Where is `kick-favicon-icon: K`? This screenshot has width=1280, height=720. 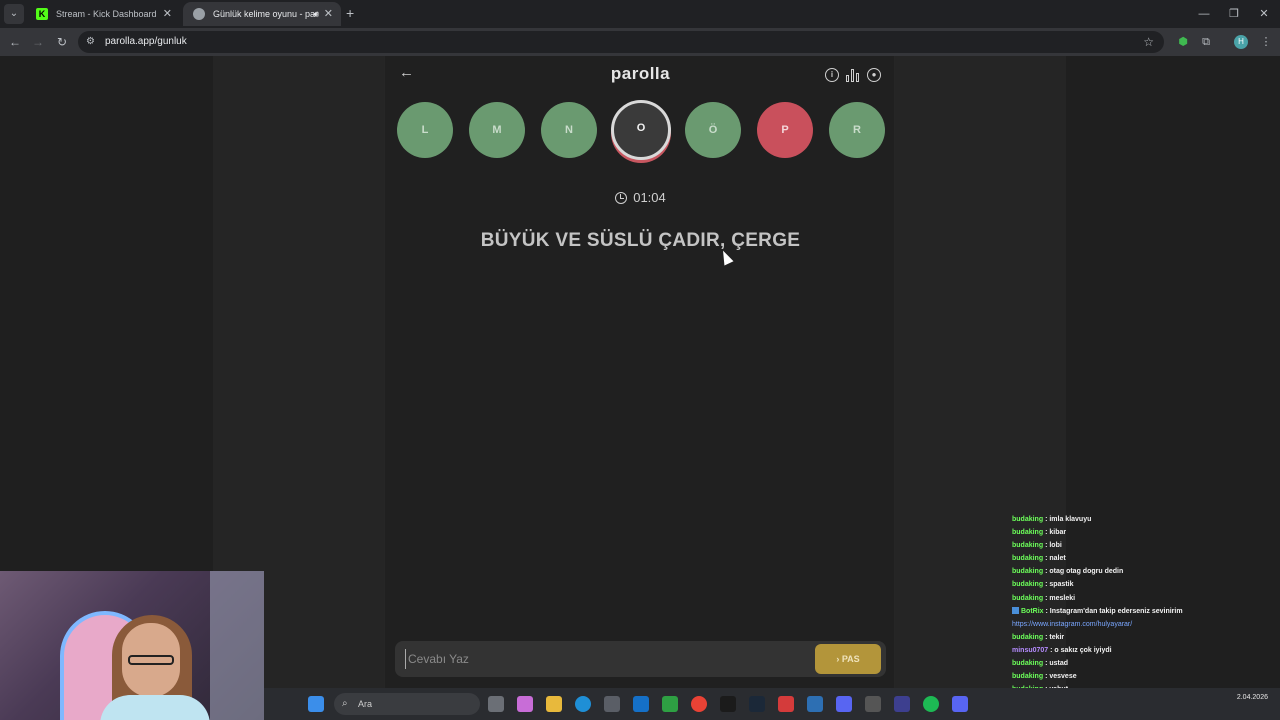 kick-favicon-icon: K is located at coordinates (42, 14).